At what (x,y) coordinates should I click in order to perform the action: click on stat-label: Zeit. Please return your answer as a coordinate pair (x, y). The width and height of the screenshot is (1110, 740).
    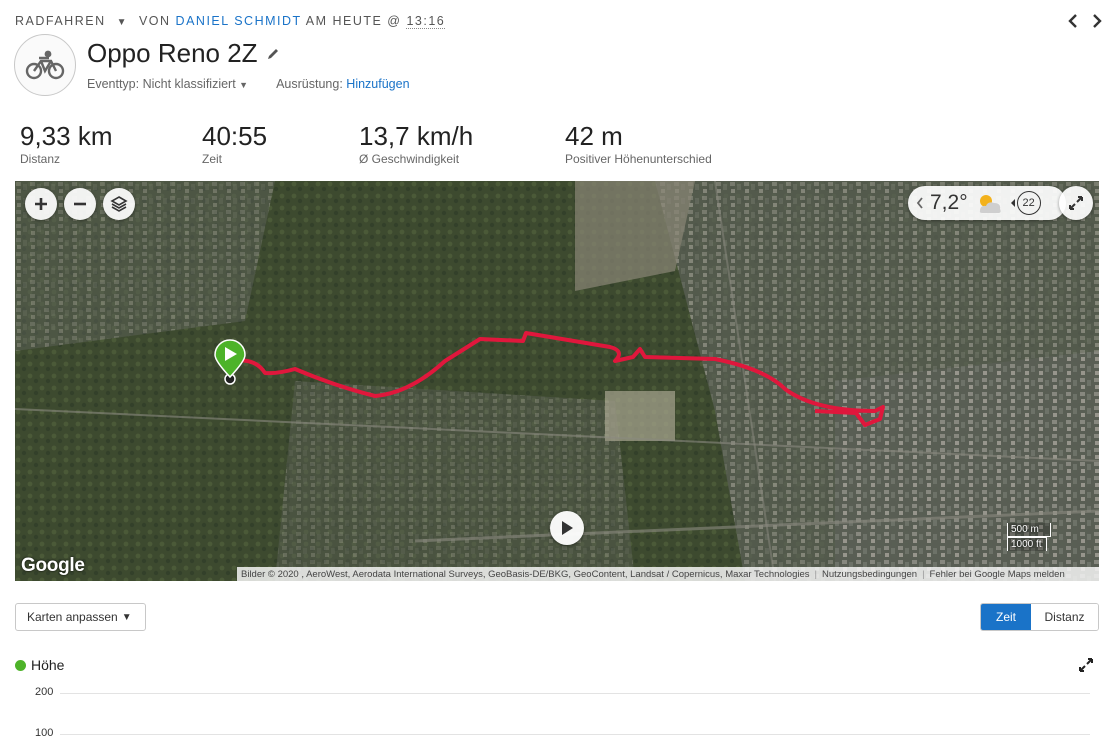
    Looking at the image, I should click on (212, 159).